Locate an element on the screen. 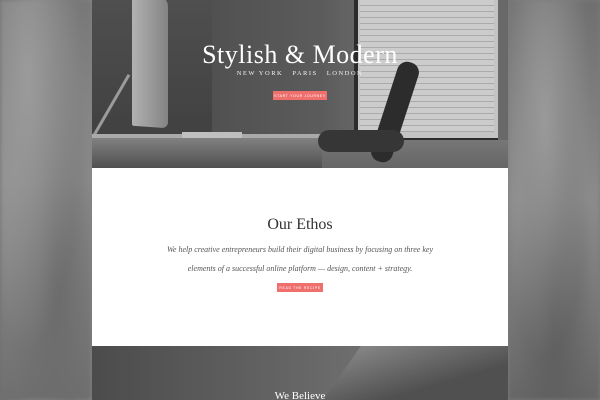  hero-cities: NEW YORK PARIS LONDON is located at coordinates (300, 73).